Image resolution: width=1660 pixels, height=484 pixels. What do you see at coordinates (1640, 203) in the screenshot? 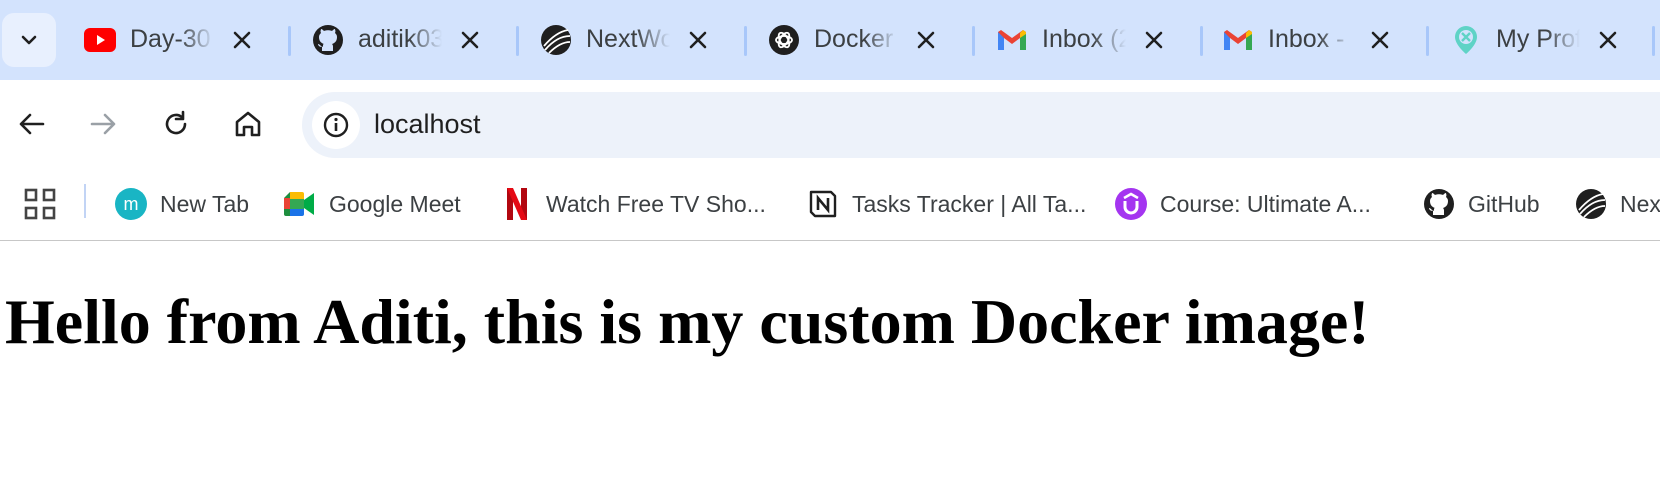
I see `bookmark-label: Nex` at bounding box center [1640, 203].